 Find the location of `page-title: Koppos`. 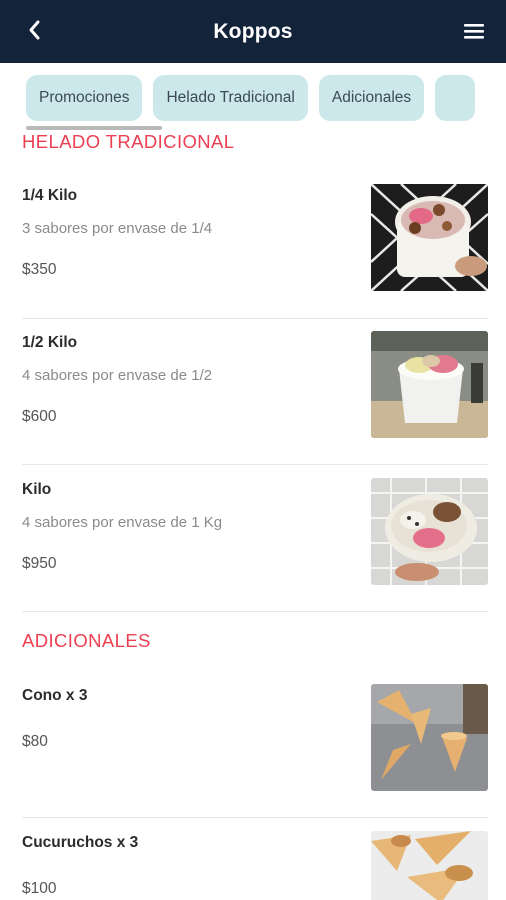

page-title: Koppos is located at coordinates (253, 31).